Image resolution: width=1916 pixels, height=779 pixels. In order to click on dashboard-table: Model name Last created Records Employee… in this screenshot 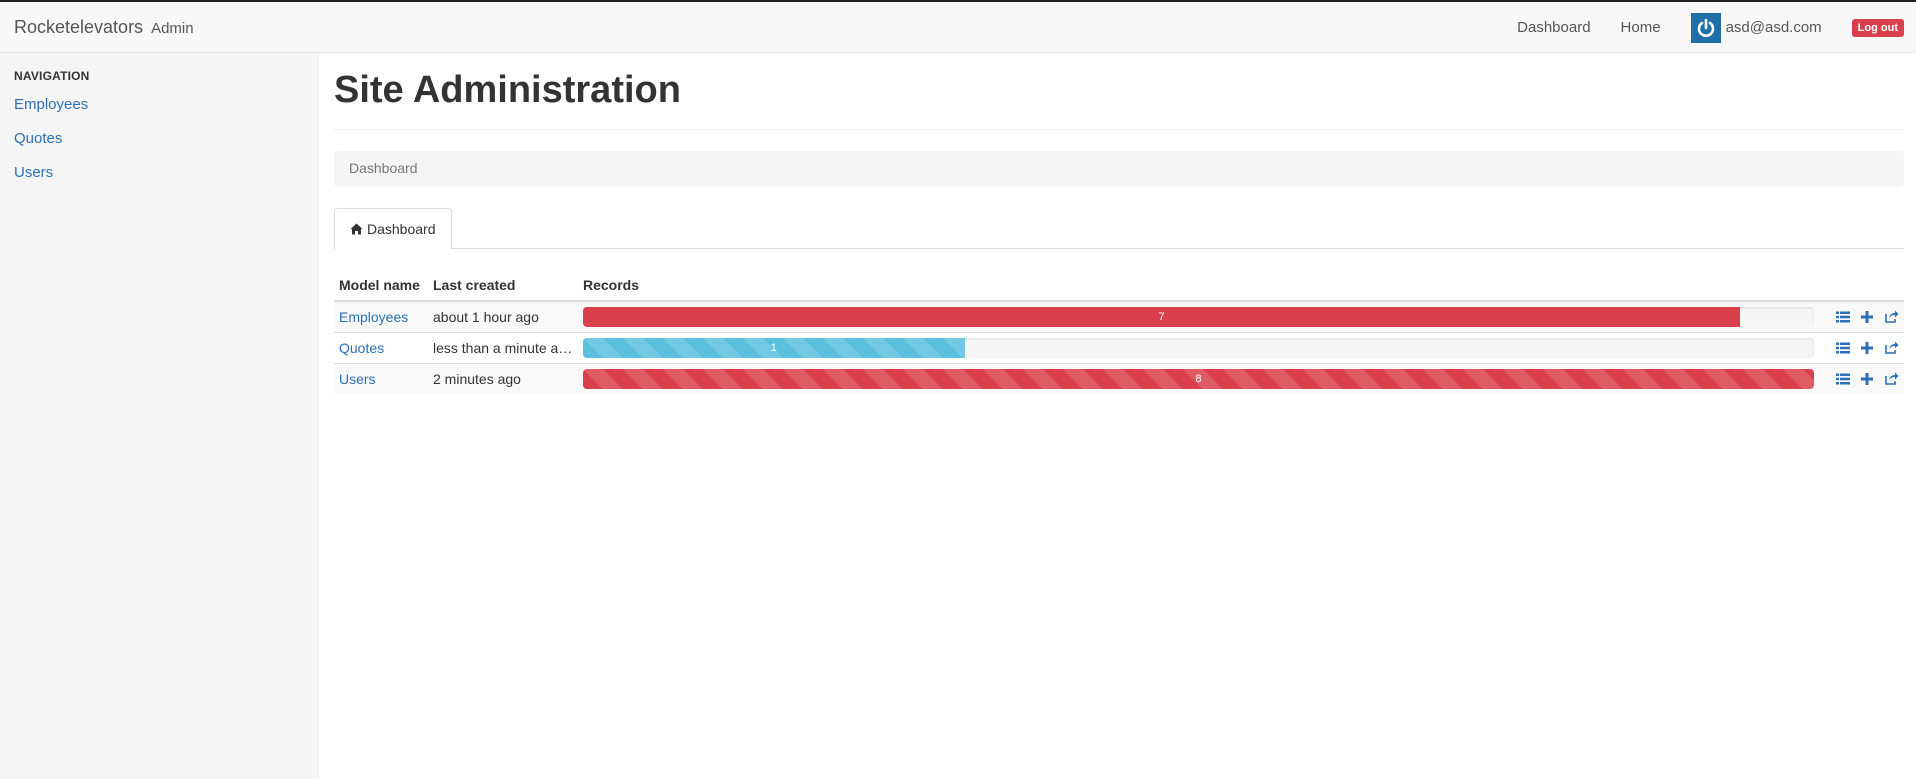, I will do `click(1119, 332)`.